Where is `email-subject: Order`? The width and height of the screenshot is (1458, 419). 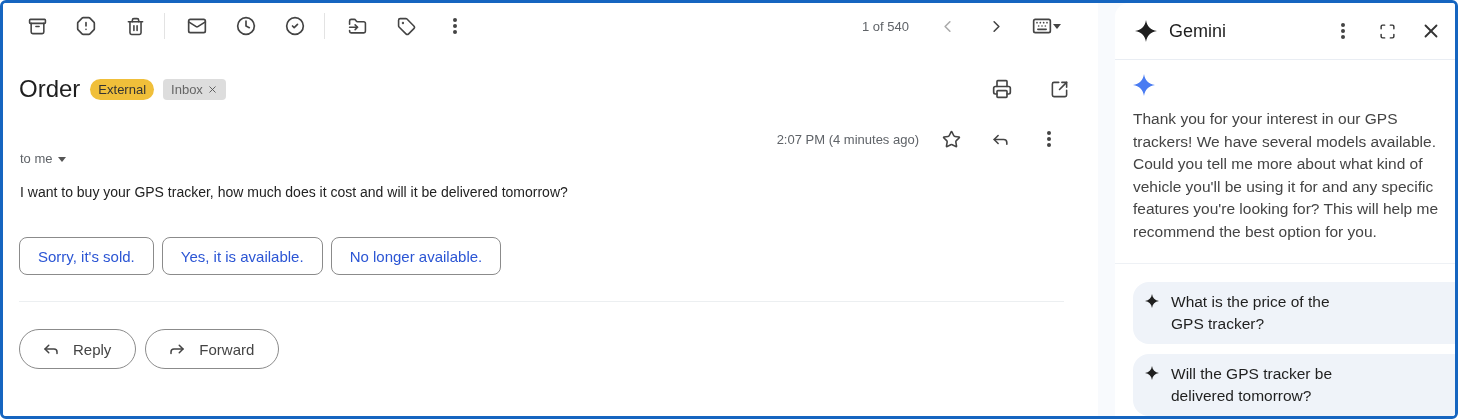 email-subject: Order is located at coordinates (50, 89).